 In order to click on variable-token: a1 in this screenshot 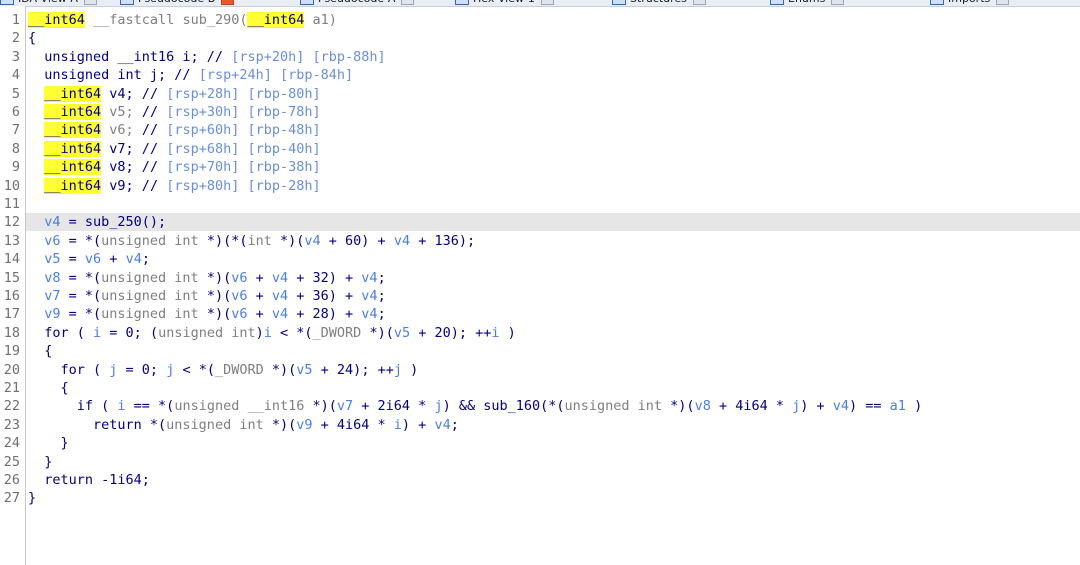, I will do `click(897, 406)`.